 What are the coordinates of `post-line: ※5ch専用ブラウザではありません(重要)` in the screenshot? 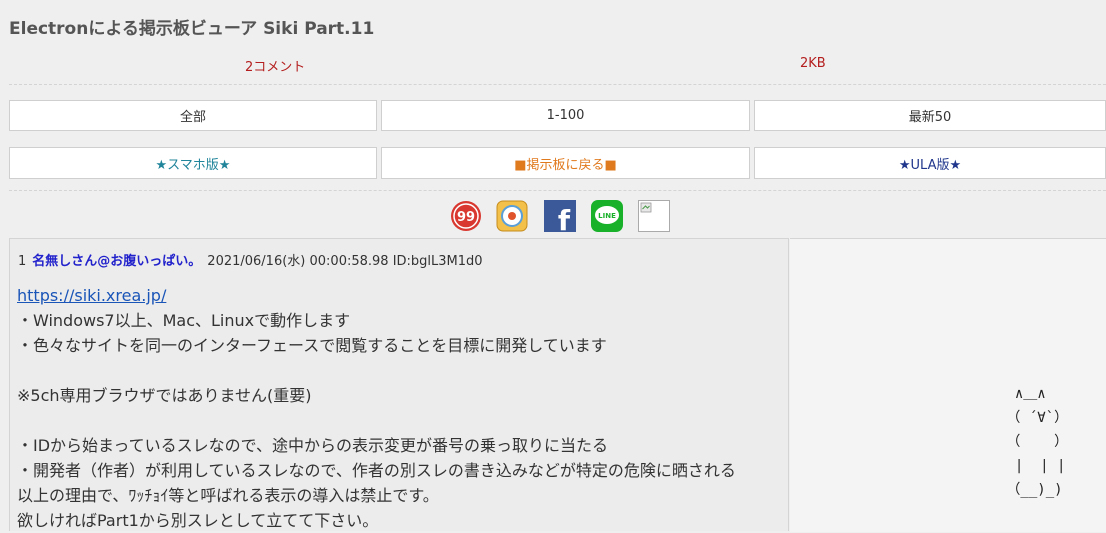 It's located at (164, 395).